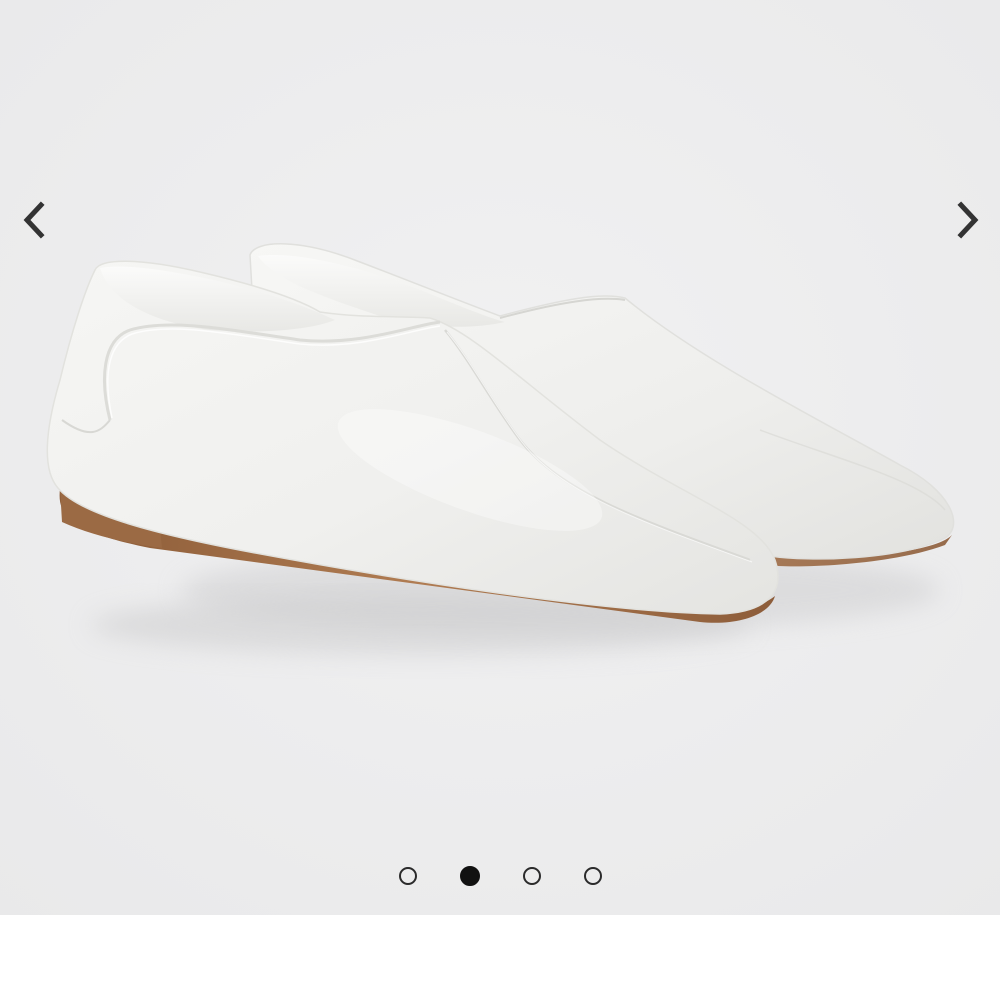 This screenshot has width=1000, height=1000. I want to click on chevron-right-icon, so click(968, 220).